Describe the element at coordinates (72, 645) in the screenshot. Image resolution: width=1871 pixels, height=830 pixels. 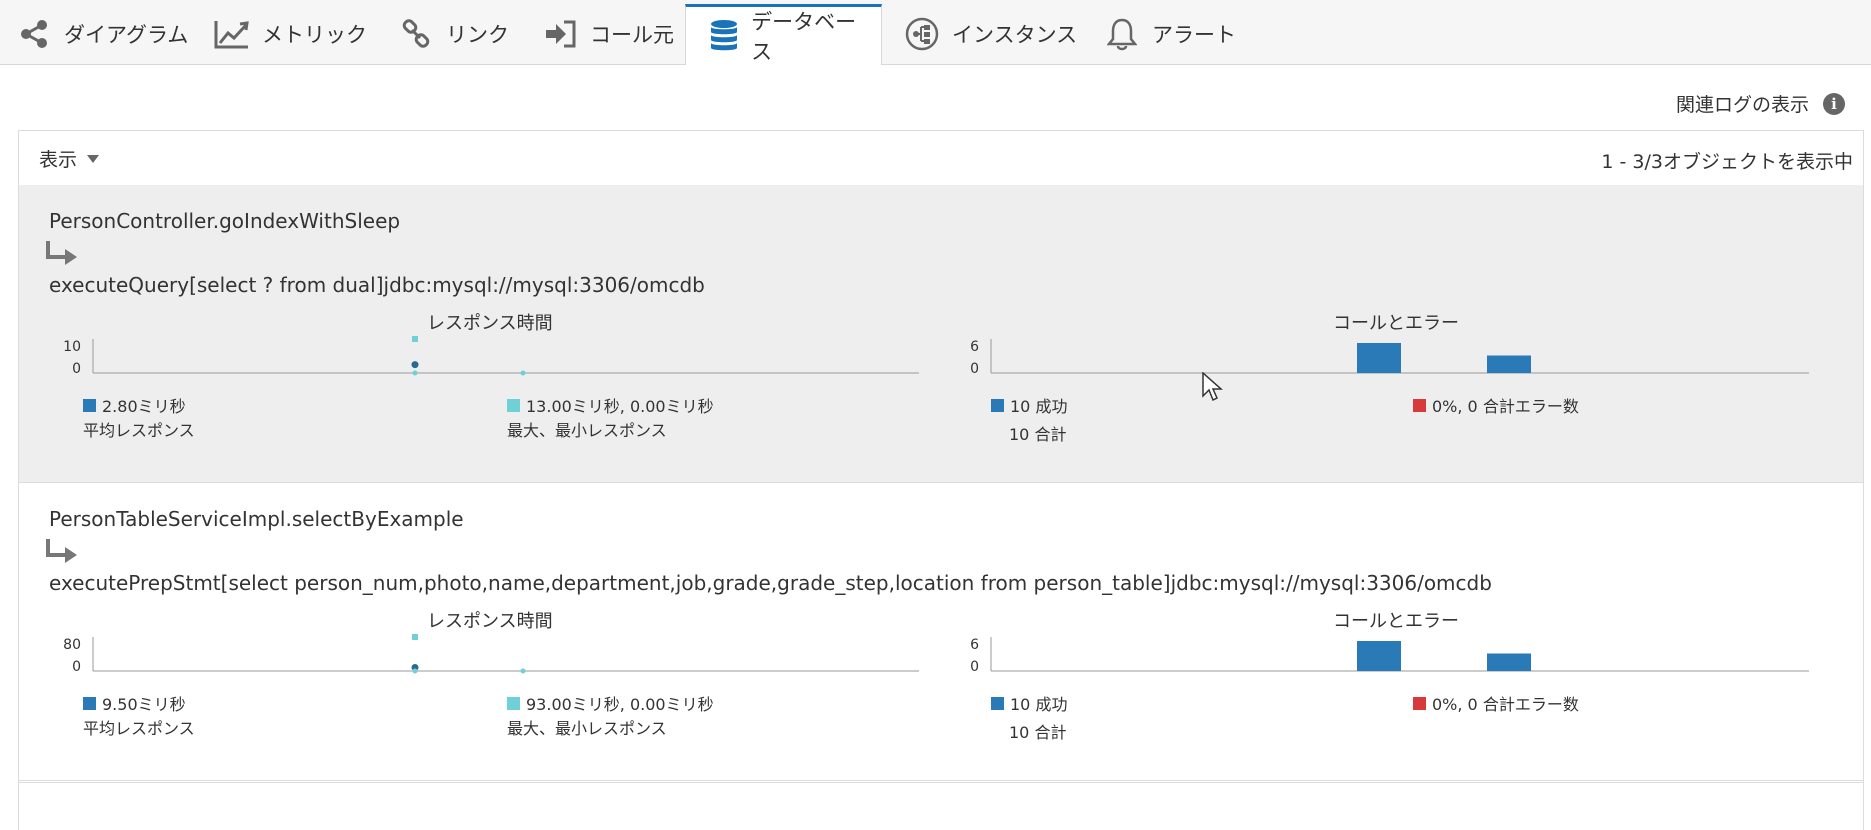
I see `y-tick-label: 80` at that location.